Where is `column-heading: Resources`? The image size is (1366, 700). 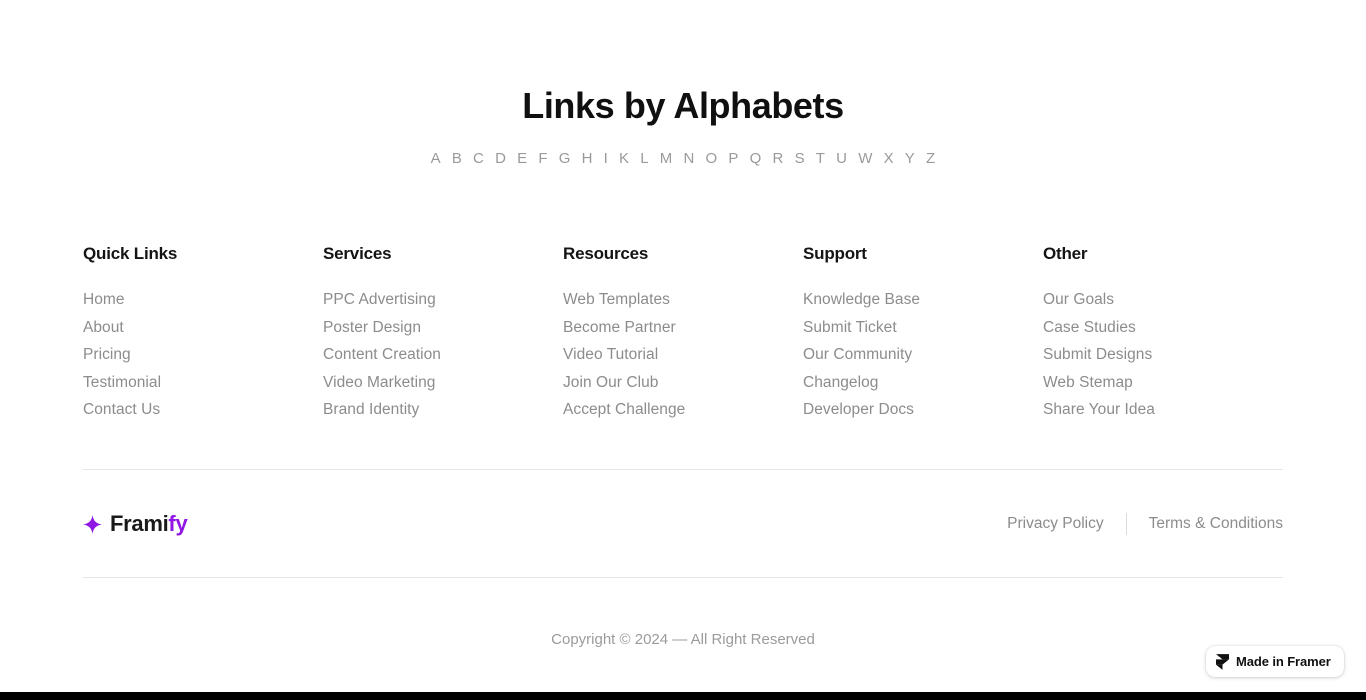
column-heading: Resources is located at coordinates (606, 253).